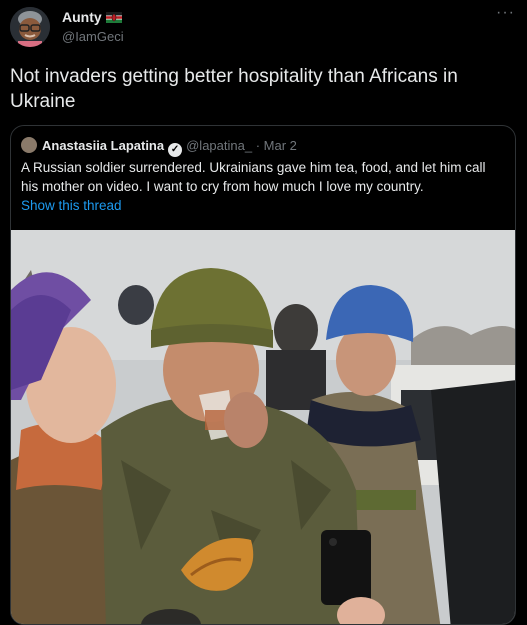 This screenshot has width=527, height=625. I want to click on kenya-flag-icon, so click(113, 17).